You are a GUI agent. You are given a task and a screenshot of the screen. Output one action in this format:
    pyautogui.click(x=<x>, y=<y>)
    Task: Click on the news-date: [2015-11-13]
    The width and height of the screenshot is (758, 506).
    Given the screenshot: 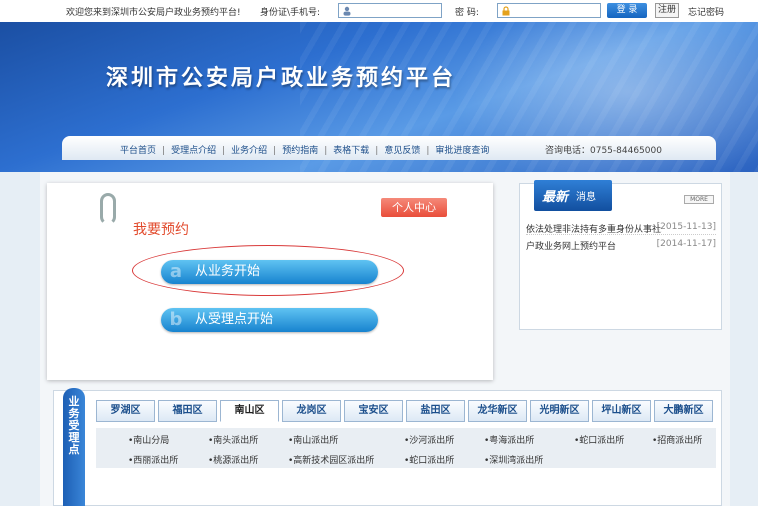 What is the action you would take?
    pyautogui.click(x=686, y=227)
    